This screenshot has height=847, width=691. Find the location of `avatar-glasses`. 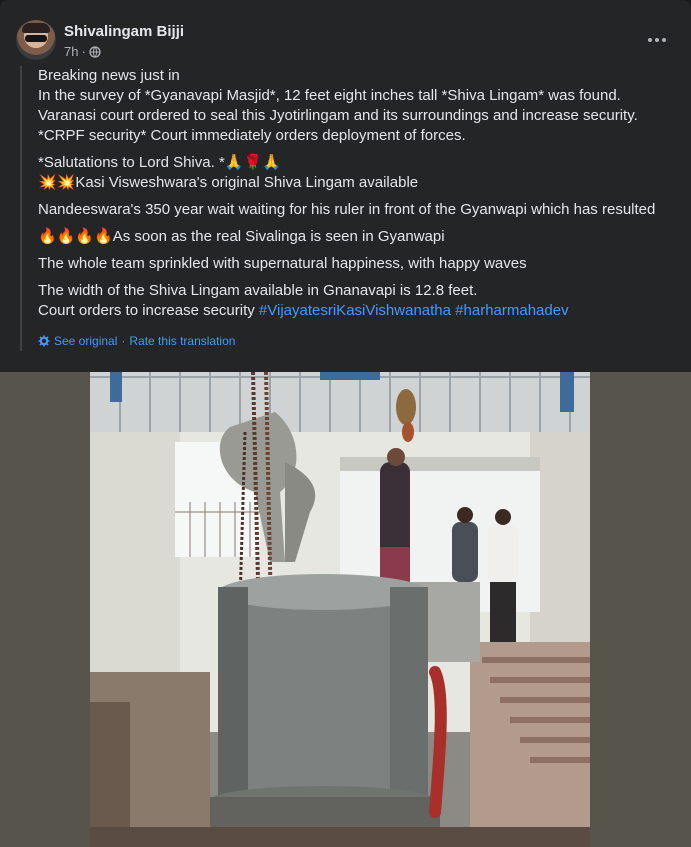

avatar-glasses is located at coordinates (36, 38).